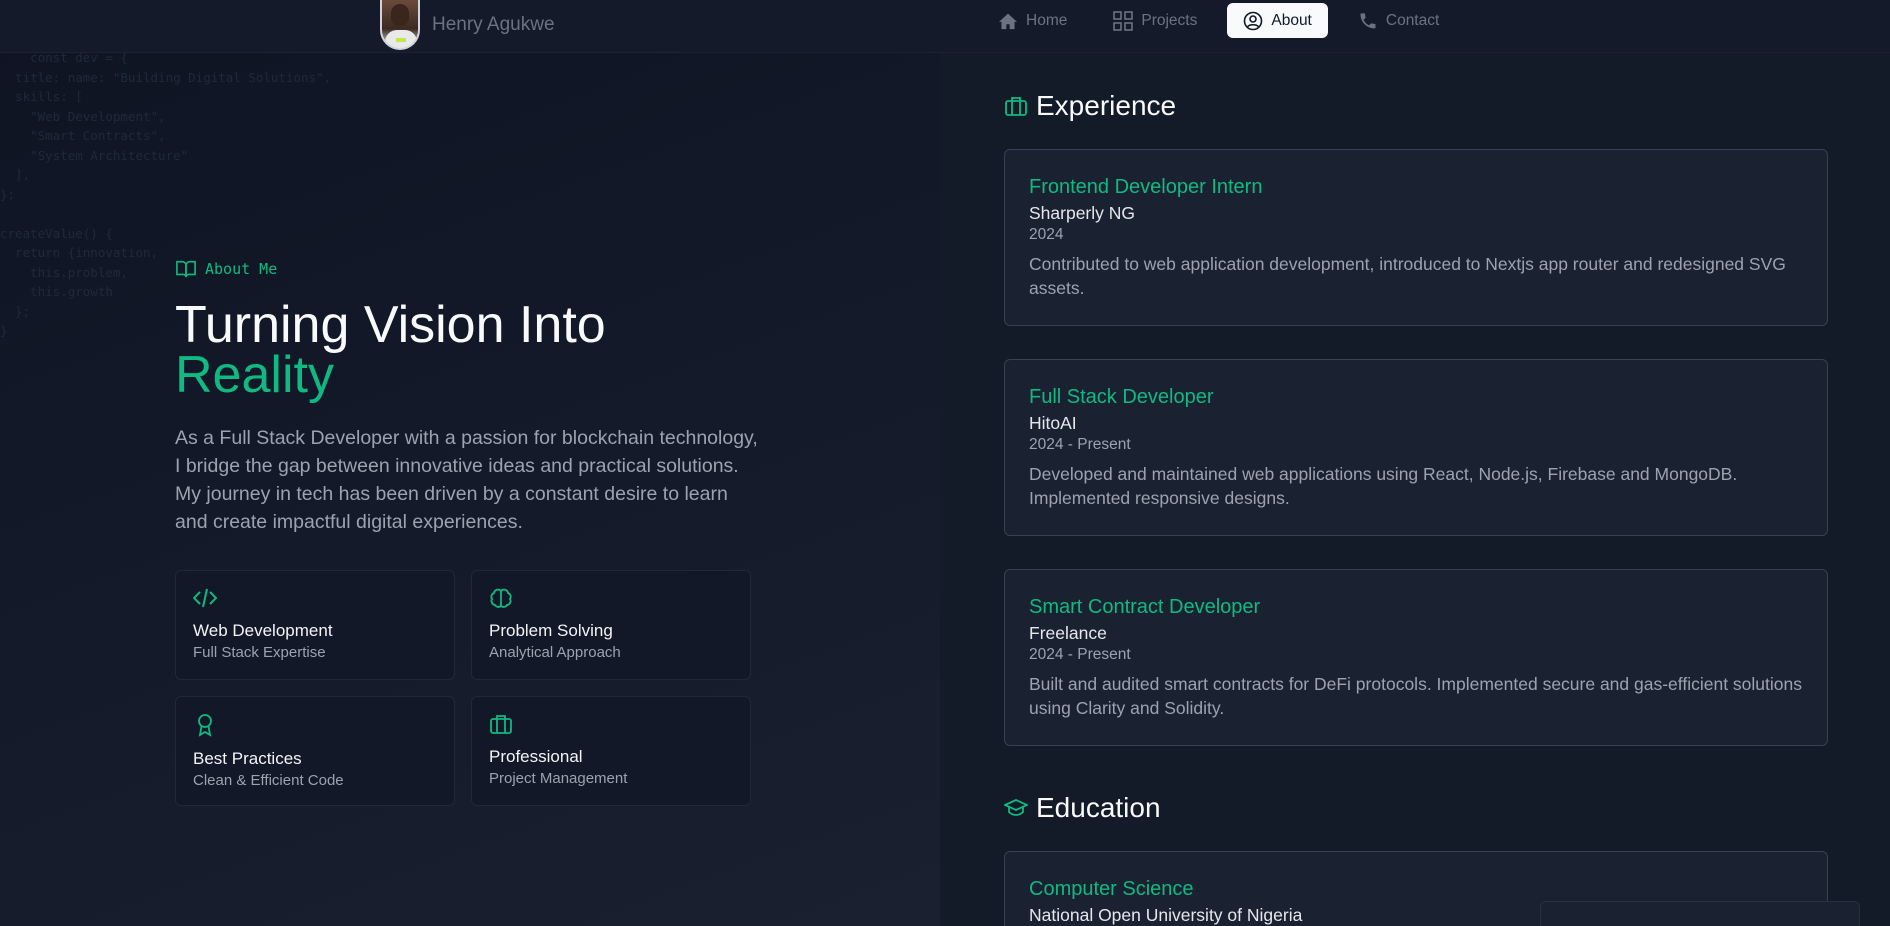  What do you see at coordinates (1111, 889) in the screenshot?
I see `education-field: Computer Science` at bounding box center [1111, 889].